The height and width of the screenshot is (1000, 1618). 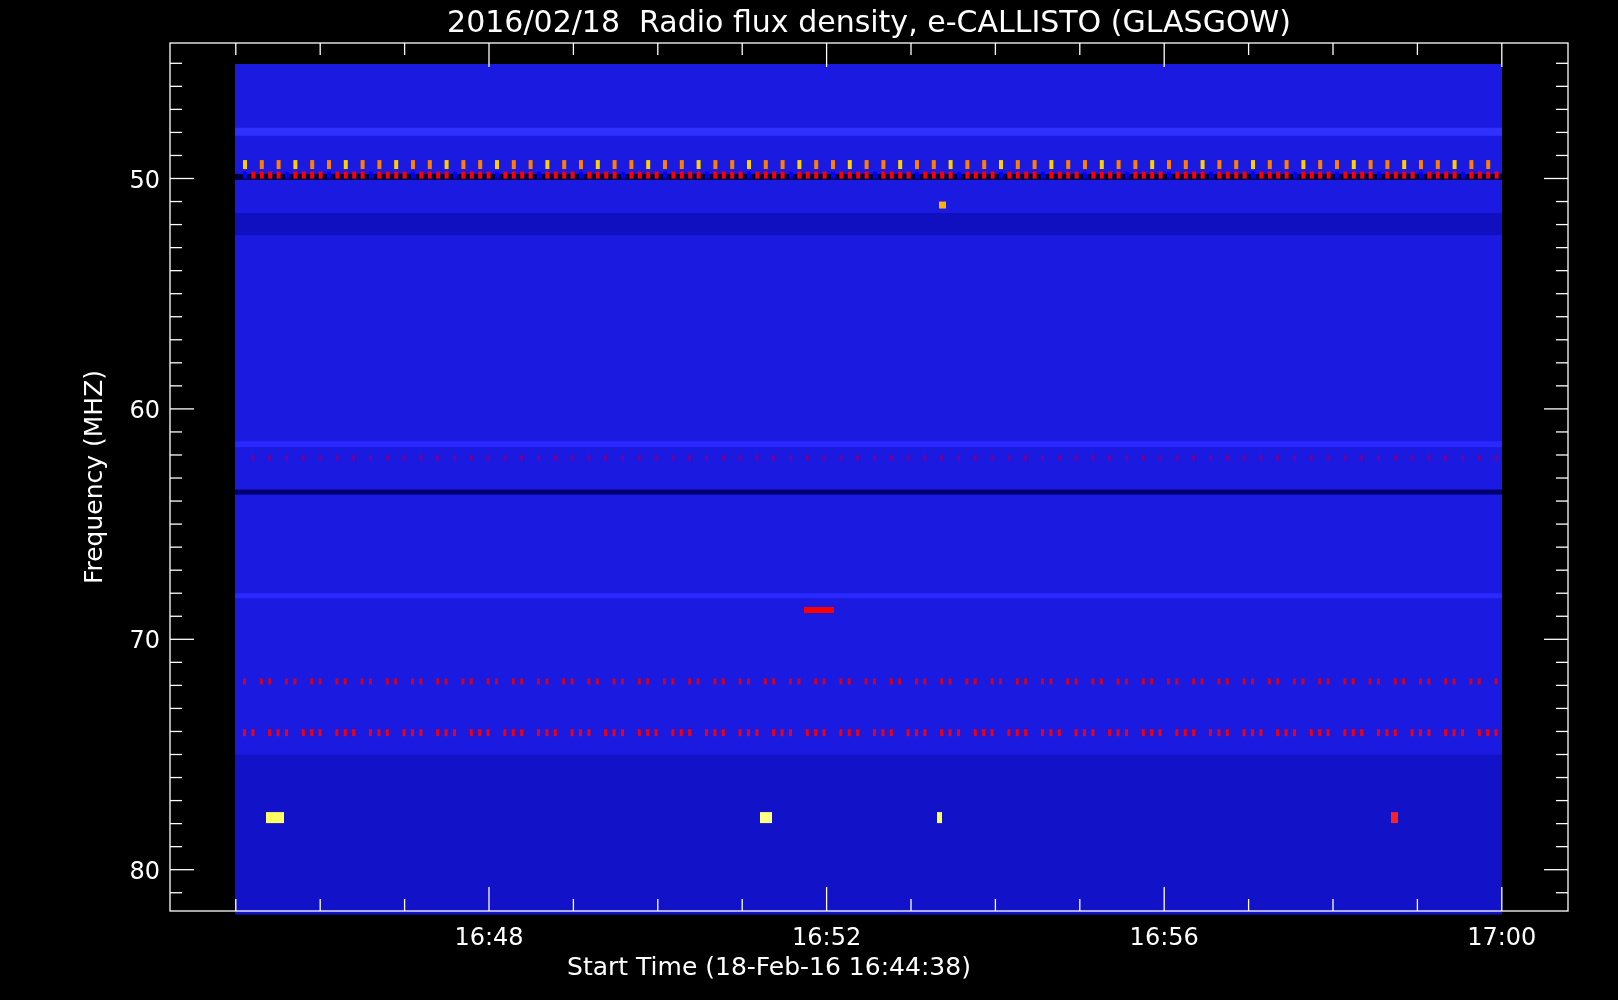 I want to click on tick-label: 16:56, so click(x=1164, y=937).